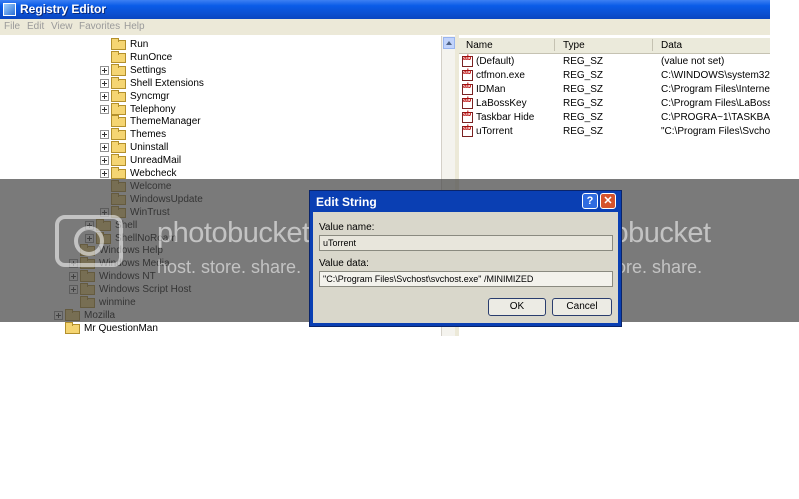 This screenshot has width=799, height=499. What do you see at coordinates (12, 26) in the screenshot?
I see `menu-file: File` at bounding box center [12, 26].